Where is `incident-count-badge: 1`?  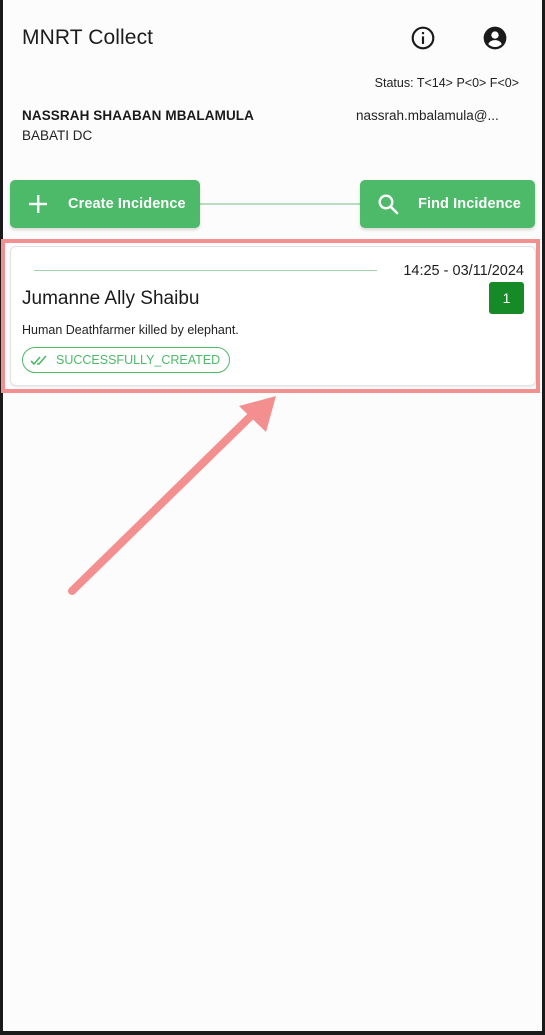 incident-count-badge: 1 is located at coordinates (506, 298).